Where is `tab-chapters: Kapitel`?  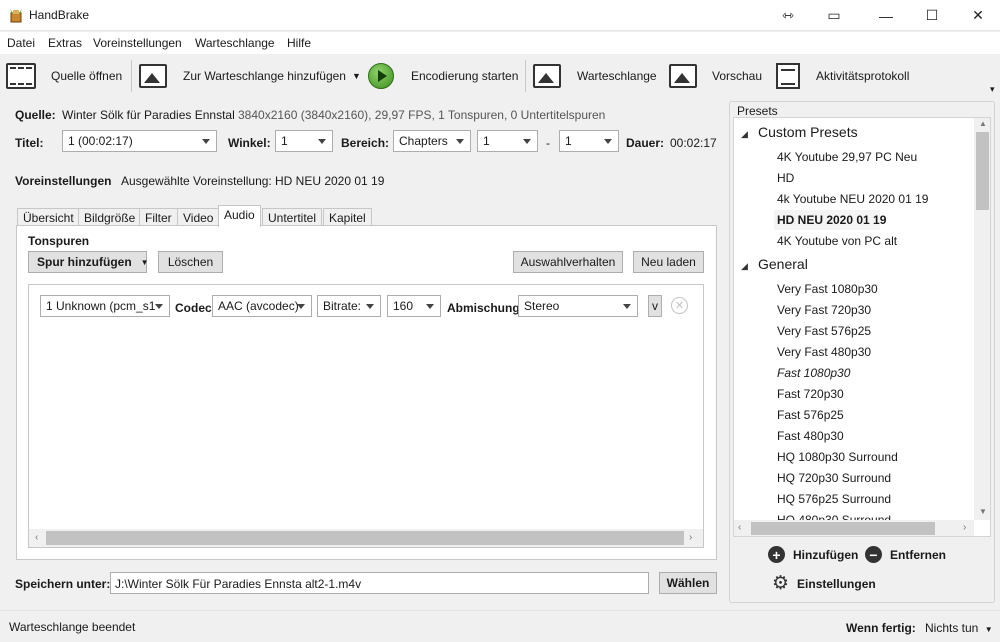 tab-chapters: Kapitel is located at coordinates (347, 217).